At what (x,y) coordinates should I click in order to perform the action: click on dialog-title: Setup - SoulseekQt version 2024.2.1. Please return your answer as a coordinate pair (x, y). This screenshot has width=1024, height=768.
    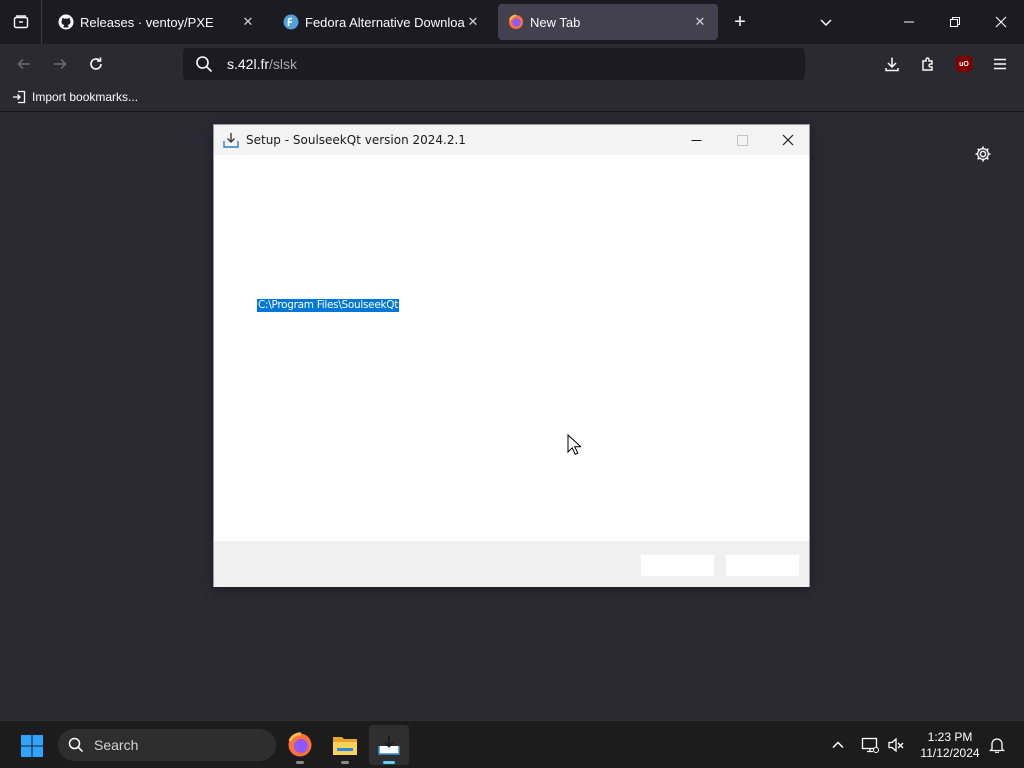
    Looking at the image, I should click on (356, 140).